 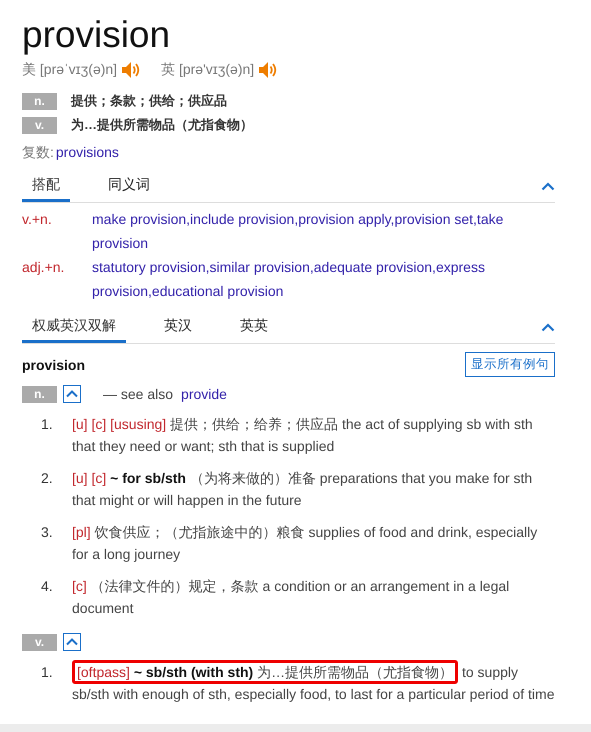 What do you see at coordinates (54, 364) in the screenshot?
I see `entry-word: provision` at bounding box center [54, 364].